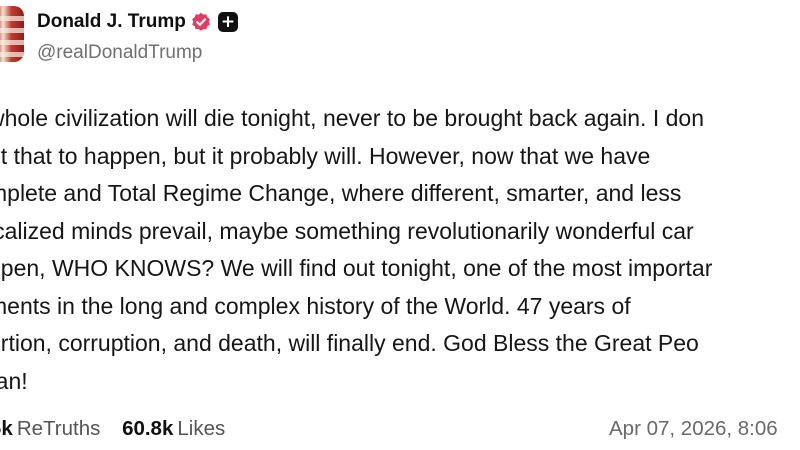  Describe the element at coordinates (228, 22) in the screenshot. I see `plus-icon: +` at that location.